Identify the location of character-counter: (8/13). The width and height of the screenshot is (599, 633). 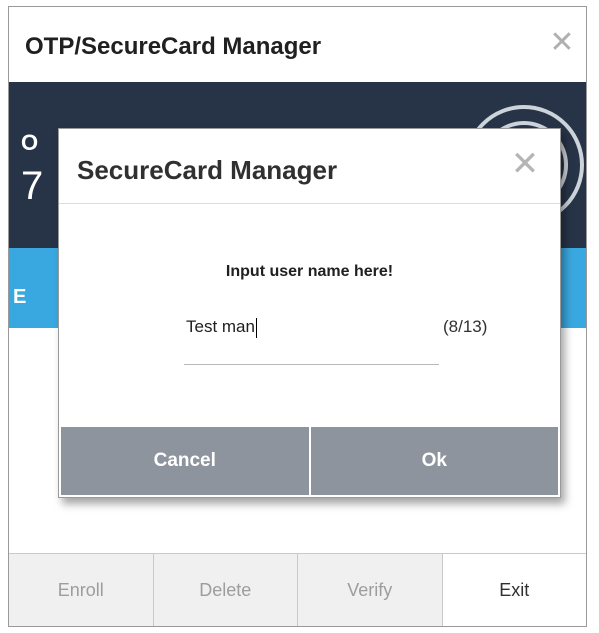
(465, 326).